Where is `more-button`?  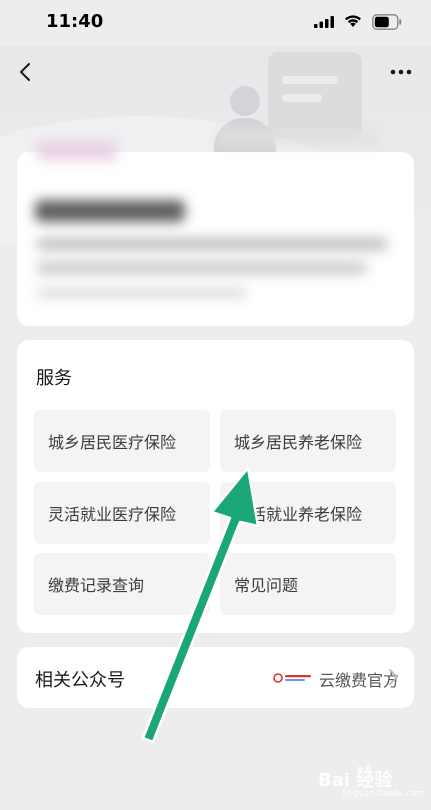
more-button is located at coordinates (401, 72).